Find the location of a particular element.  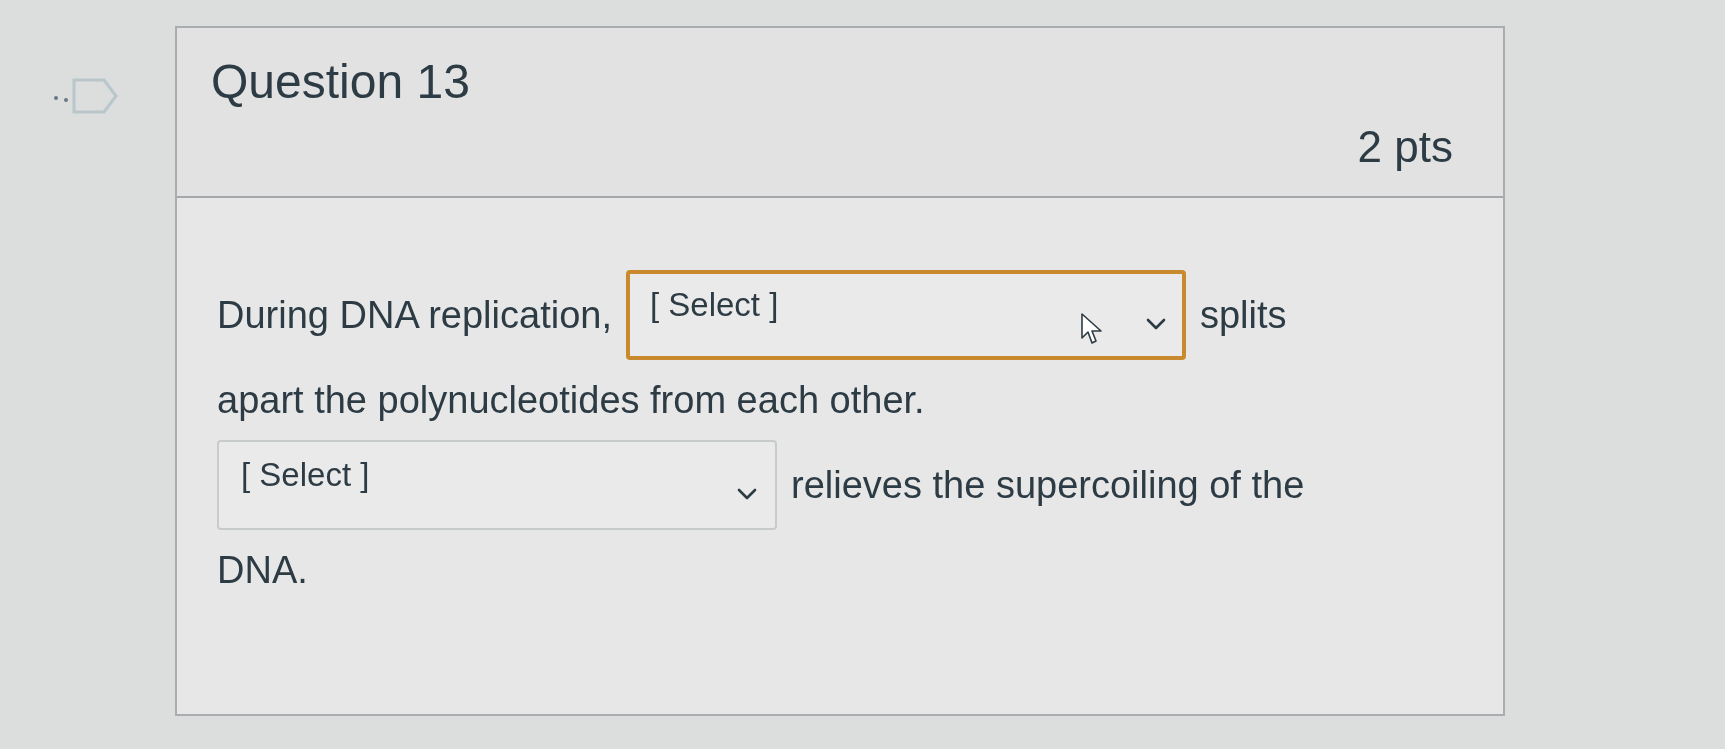

question-text: During DNA replication, is located at coordinates (414, 315).